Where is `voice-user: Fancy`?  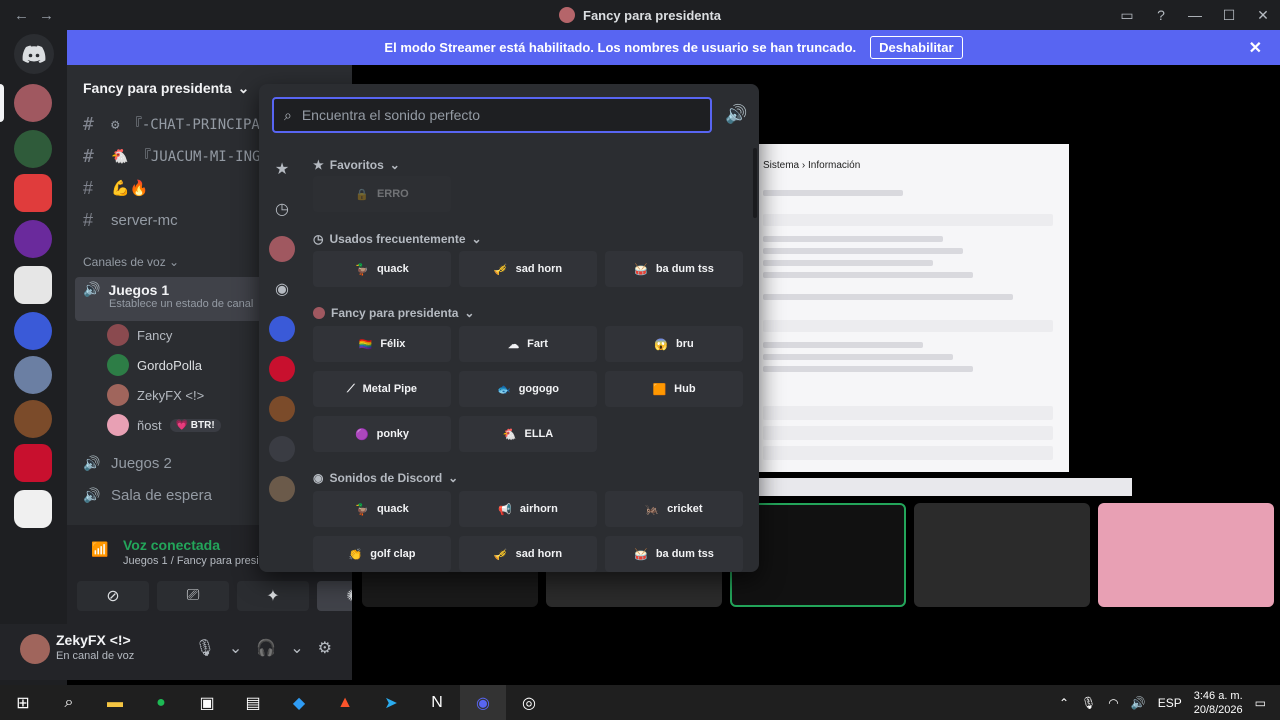 voice-user: Fancy is located at coordinates (139, 335).